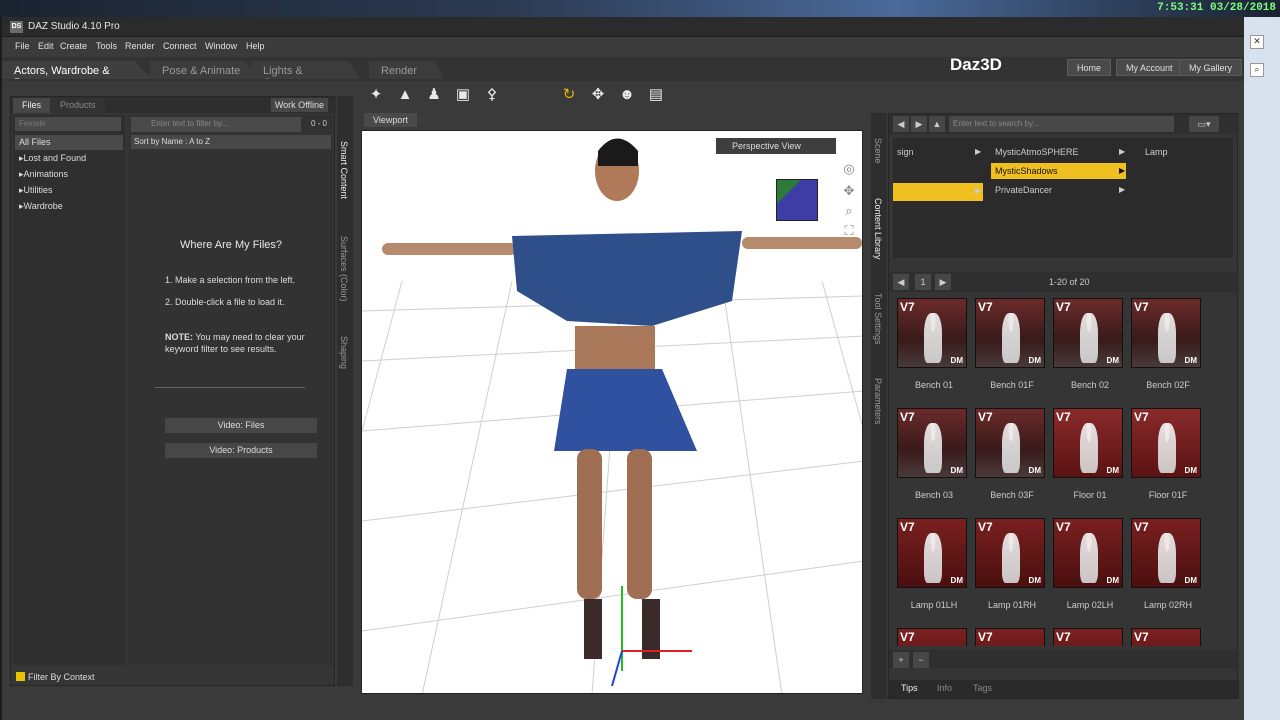 The height and width of the screenshot is (720, 1280). What do you see at coordinates (204, 70) in the screenshot?
I see `tab-pose-animate: Pose & Animate` at bounding box center [204, 70].